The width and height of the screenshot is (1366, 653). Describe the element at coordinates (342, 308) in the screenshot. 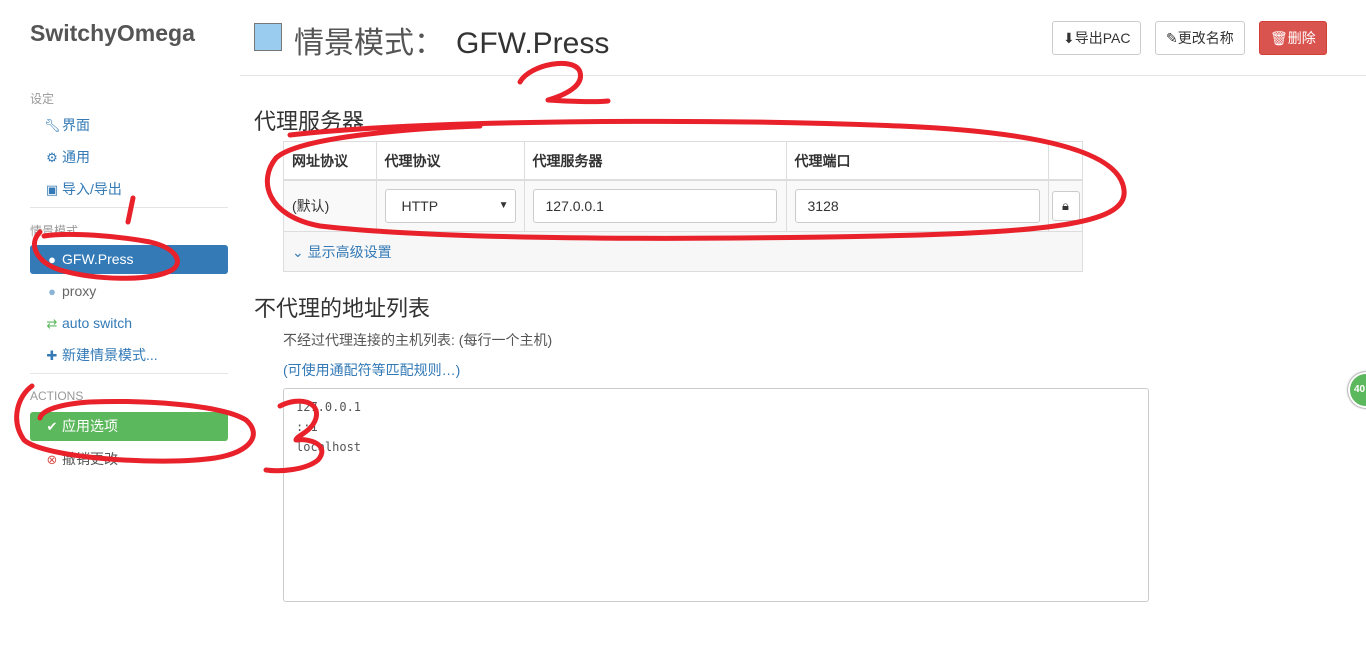

I see `bypass-section-title: 不代理的地址列表` at that location.